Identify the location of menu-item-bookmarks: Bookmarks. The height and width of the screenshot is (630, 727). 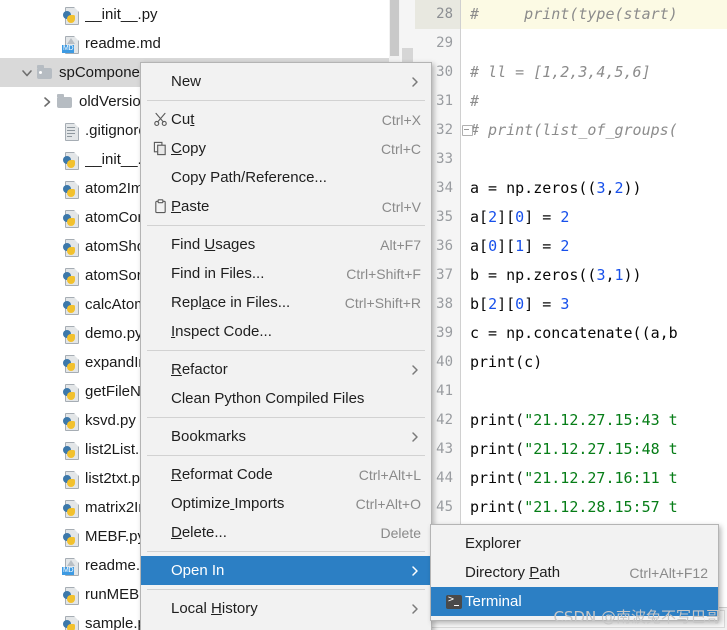
(286, 436).